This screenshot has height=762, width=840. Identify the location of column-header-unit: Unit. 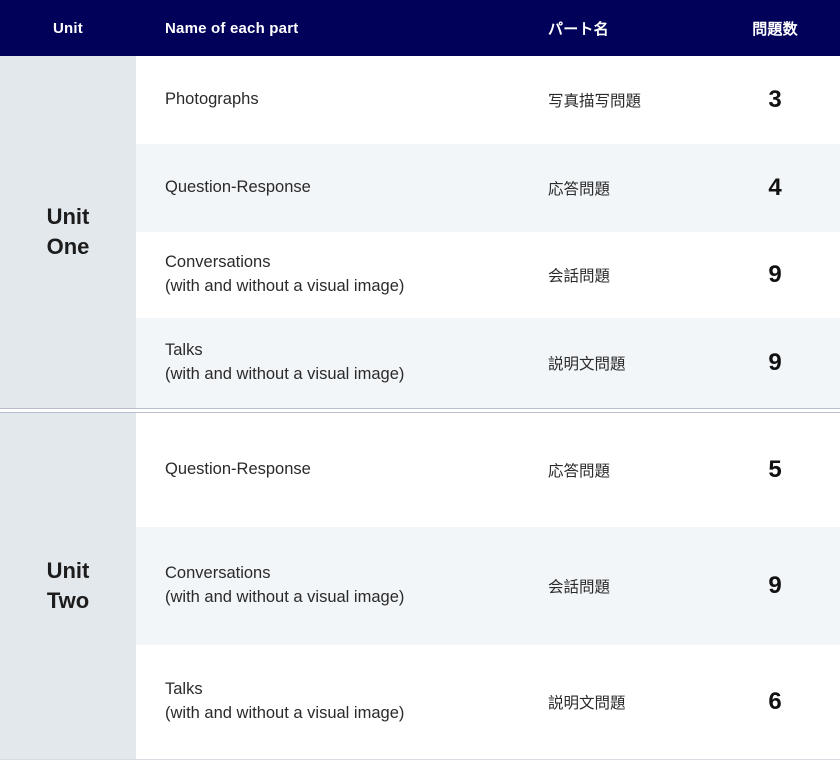
(68, 28).